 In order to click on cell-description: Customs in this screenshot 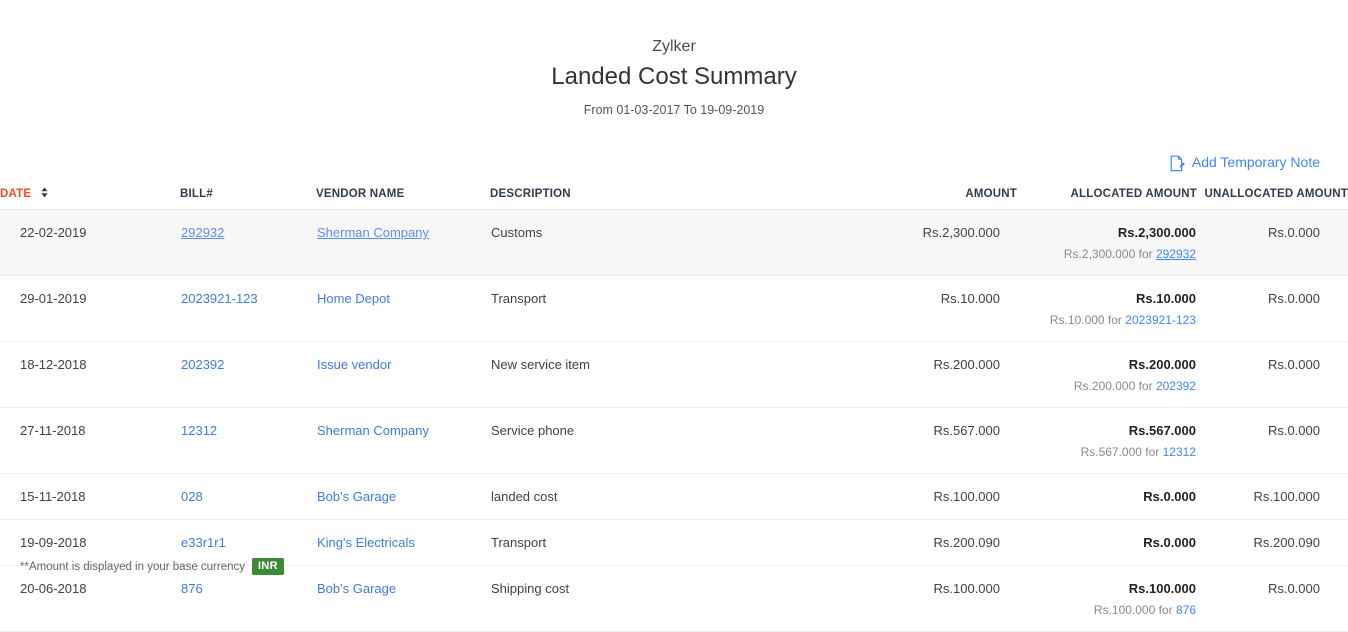, I will do `click(596, 242)`.